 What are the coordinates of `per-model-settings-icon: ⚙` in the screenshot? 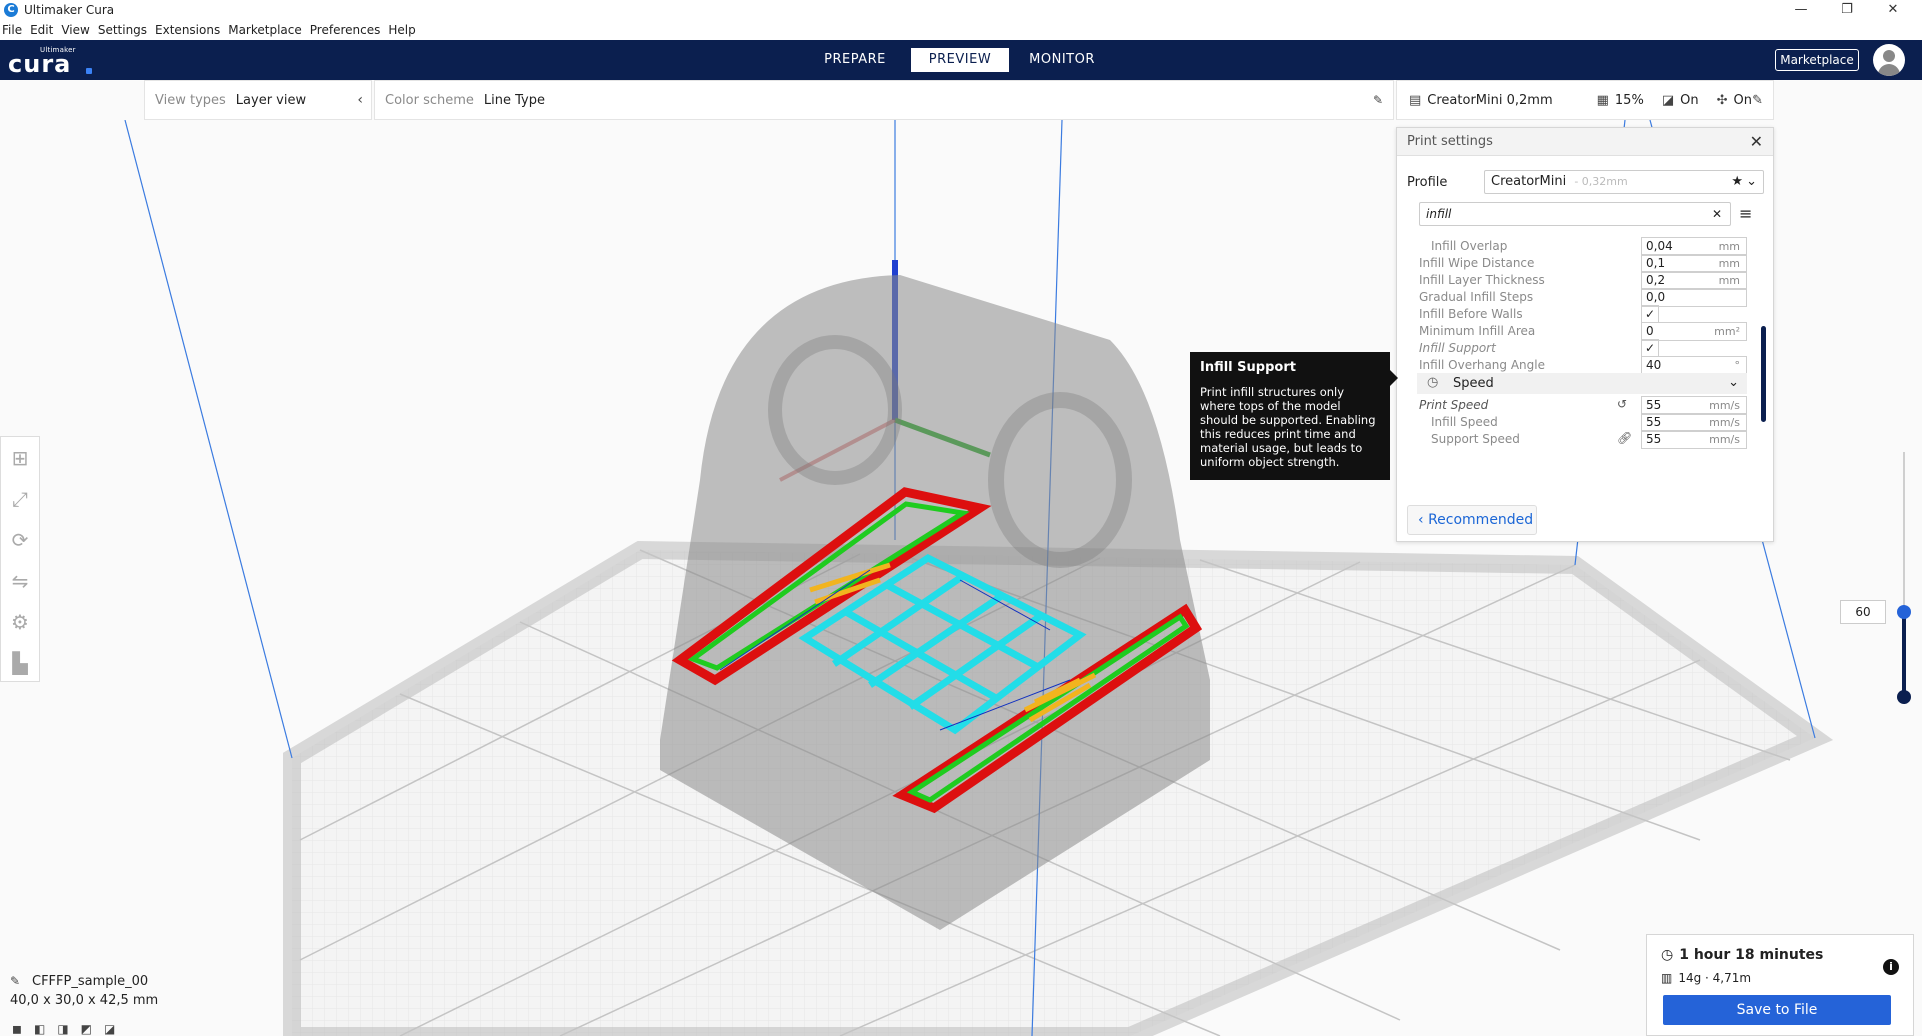 It's located at (20, 621).